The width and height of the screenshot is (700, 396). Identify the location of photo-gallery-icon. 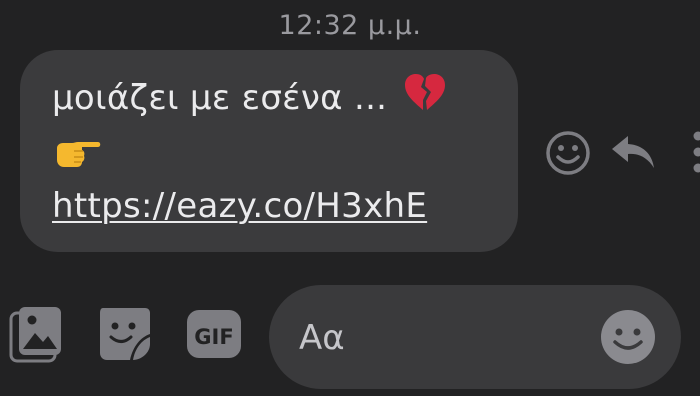
(36, 336).